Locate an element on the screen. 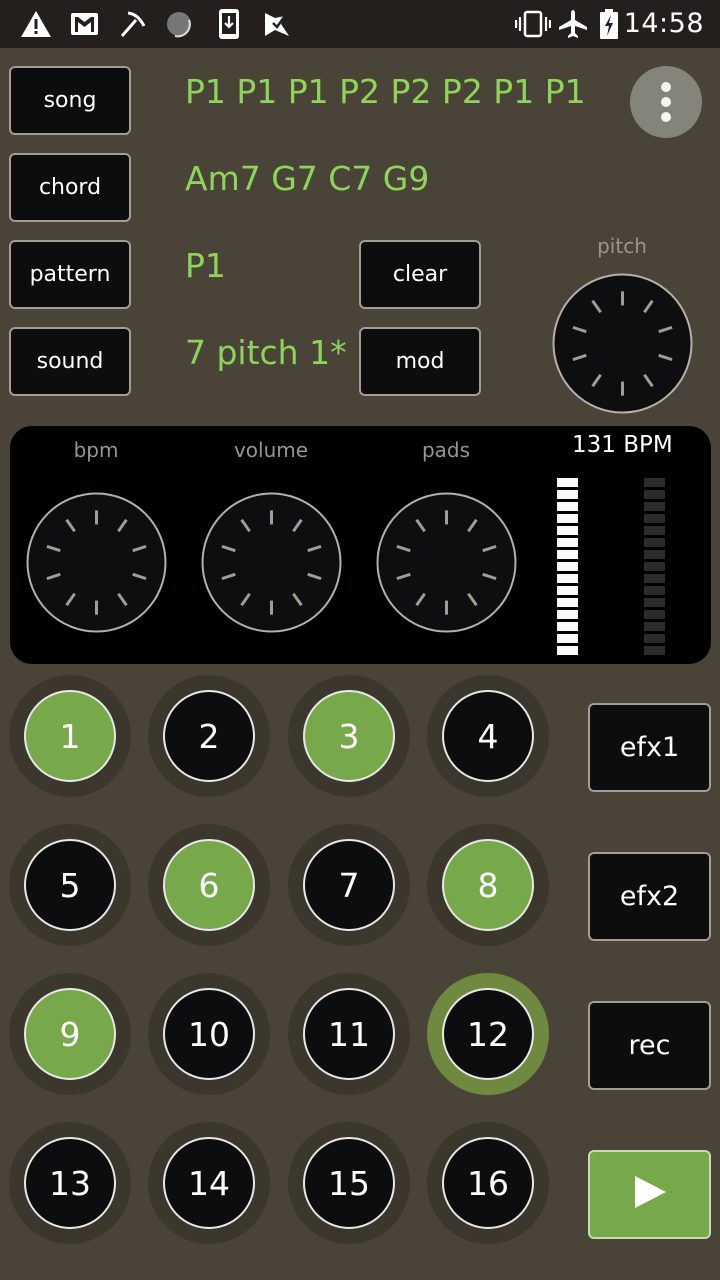  pad-11: 11 is located at coordinates (349, 1034).